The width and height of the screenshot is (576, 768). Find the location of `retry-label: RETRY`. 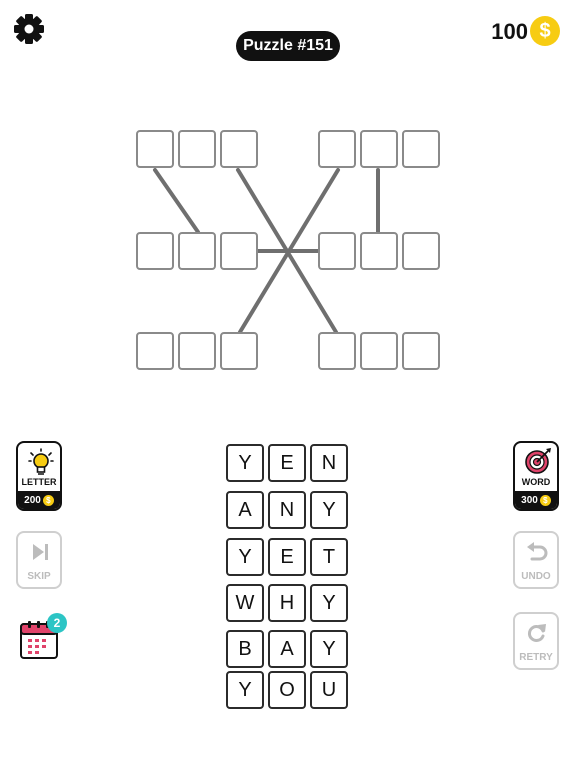

retry-label: RETRY is located at coordinates (536, 657).